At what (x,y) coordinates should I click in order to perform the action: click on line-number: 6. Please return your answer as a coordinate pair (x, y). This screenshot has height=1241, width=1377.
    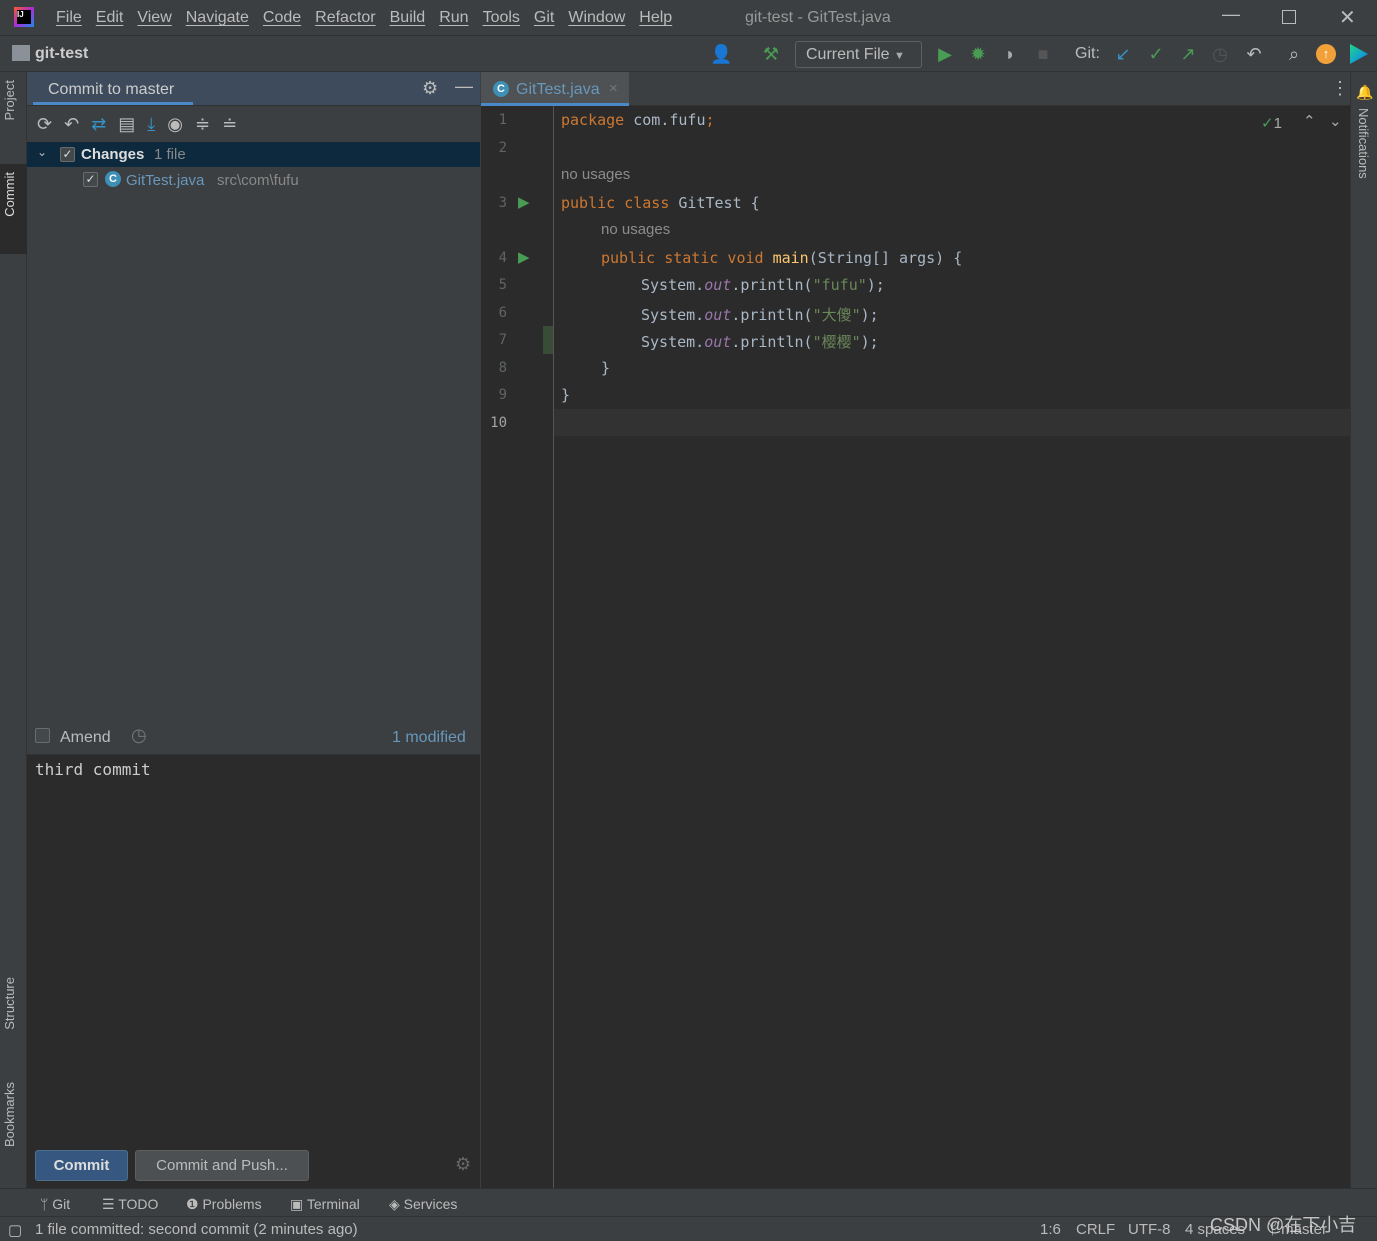
    Looking at the image, I should click on (502, 313).